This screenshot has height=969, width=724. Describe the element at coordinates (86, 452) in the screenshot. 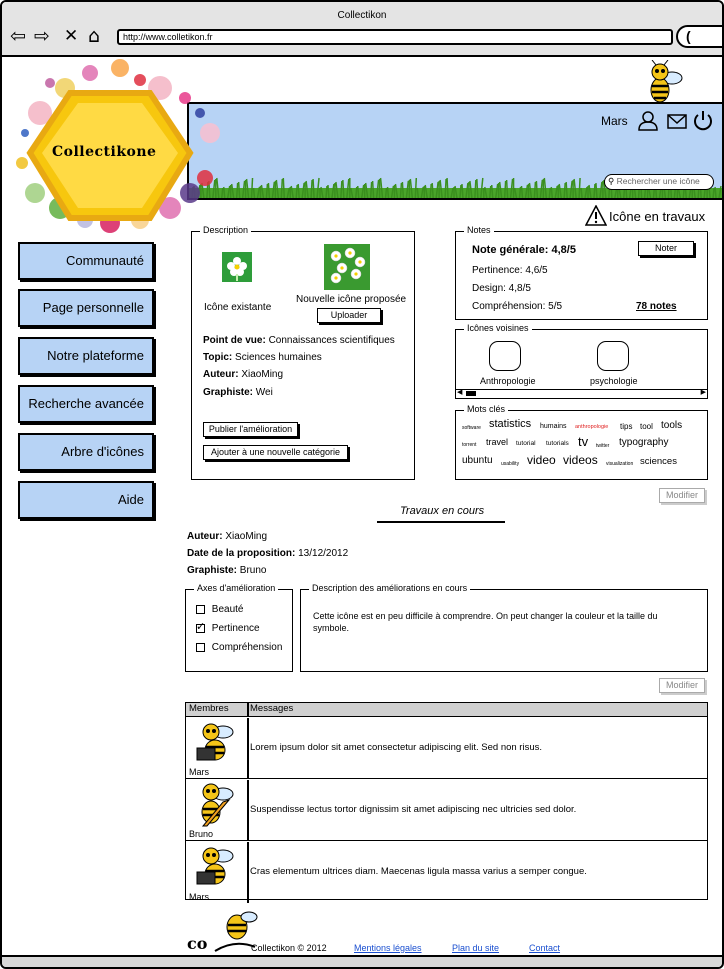

I see `nav-arbre-icones: Arbre d'icônes` at that location.